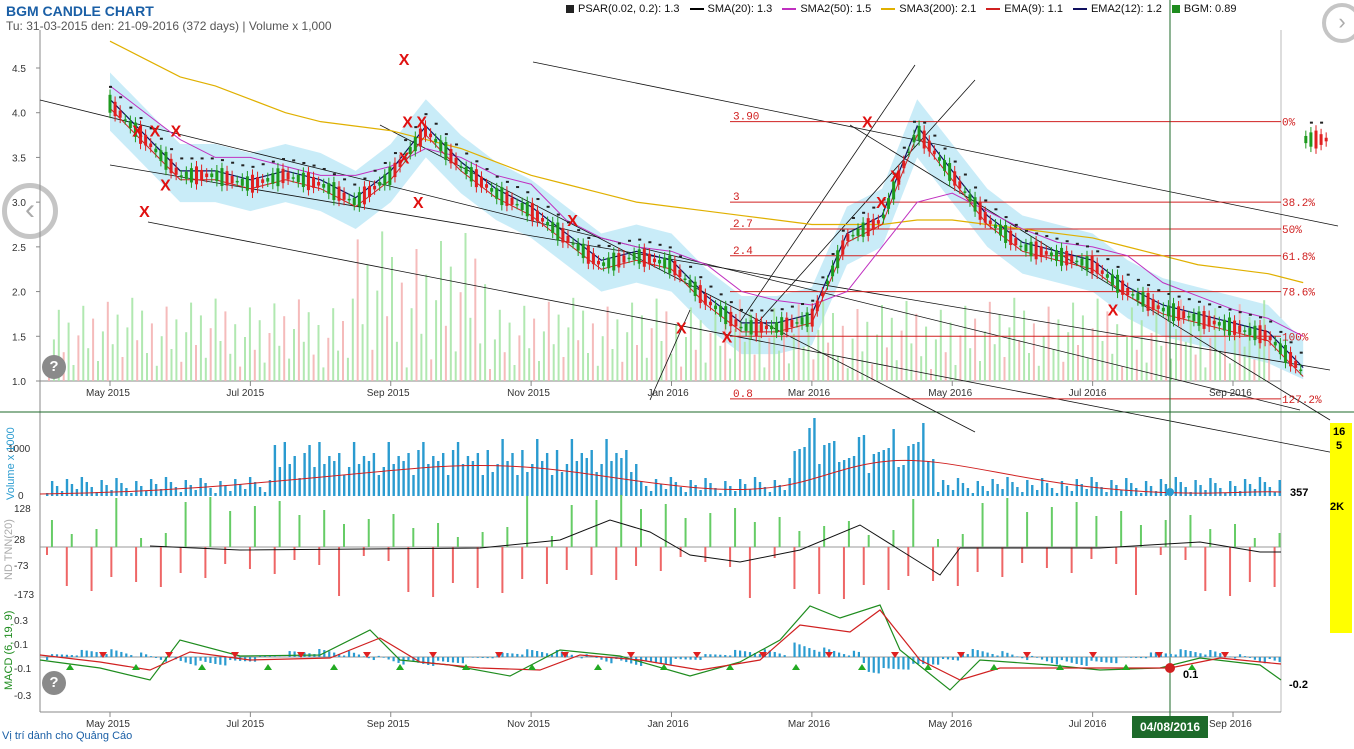  Describe the element at coordinates (30, 211) in the screenshot. I see `chevron-left-icon: ‹` at that location.